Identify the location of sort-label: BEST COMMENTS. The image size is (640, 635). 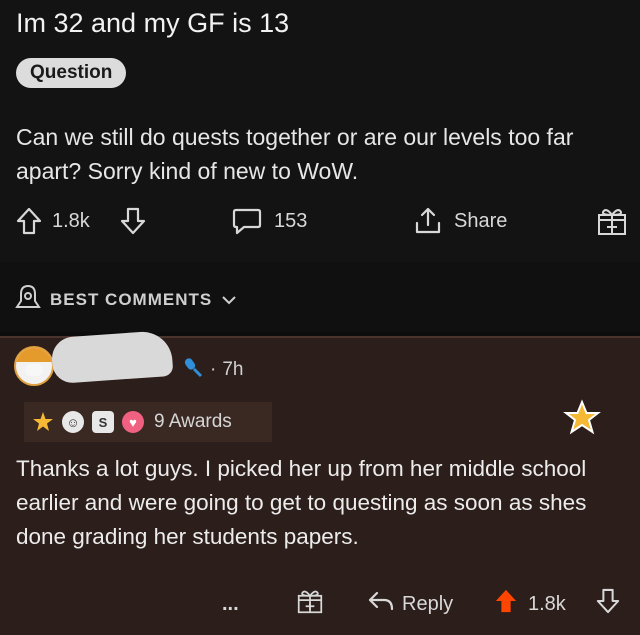
(131, 299).